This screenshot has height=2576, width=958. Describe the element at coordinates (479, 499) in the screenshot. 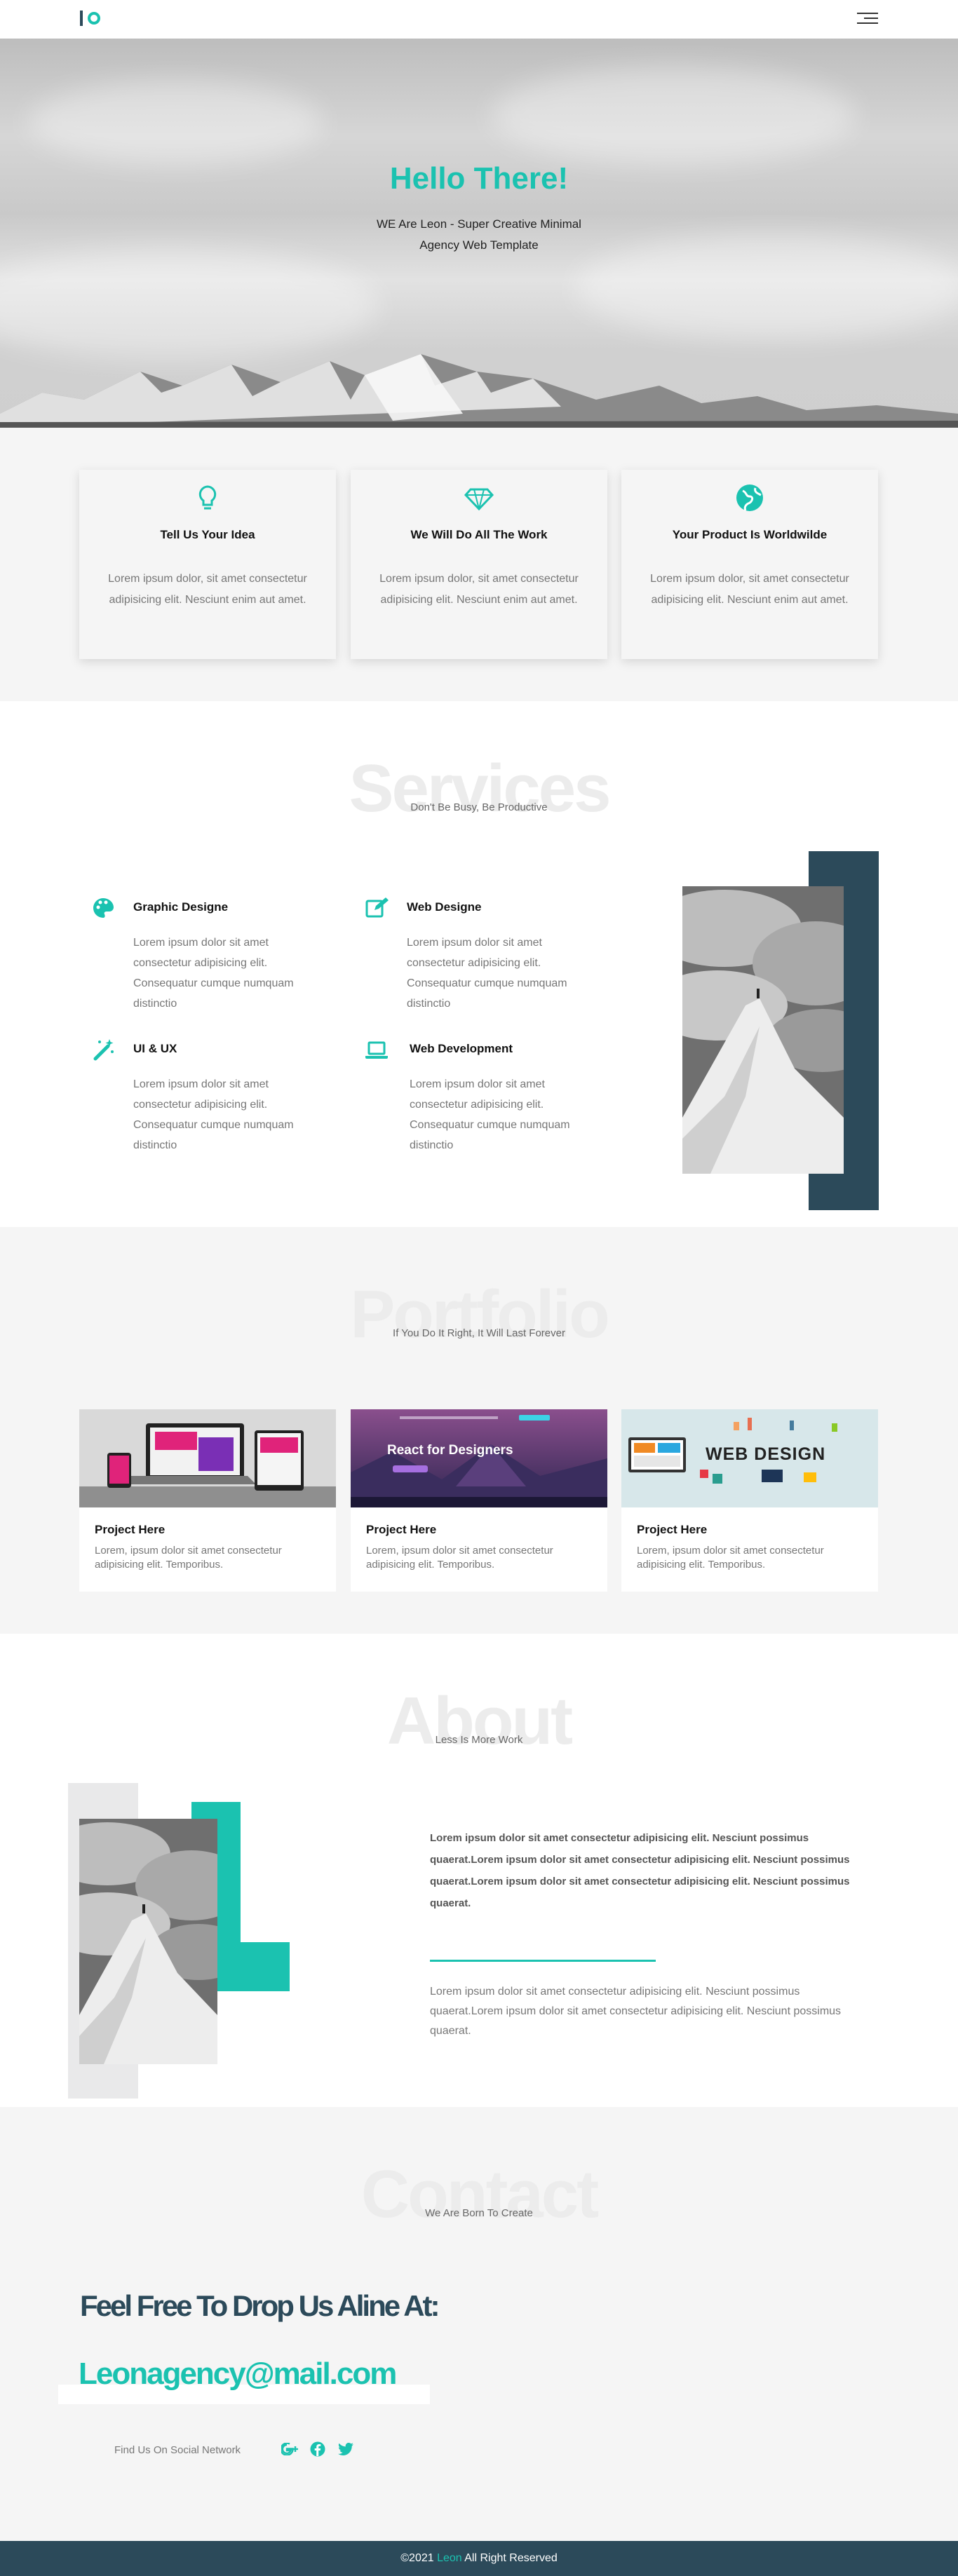

I see `diamond-icon` at that location.